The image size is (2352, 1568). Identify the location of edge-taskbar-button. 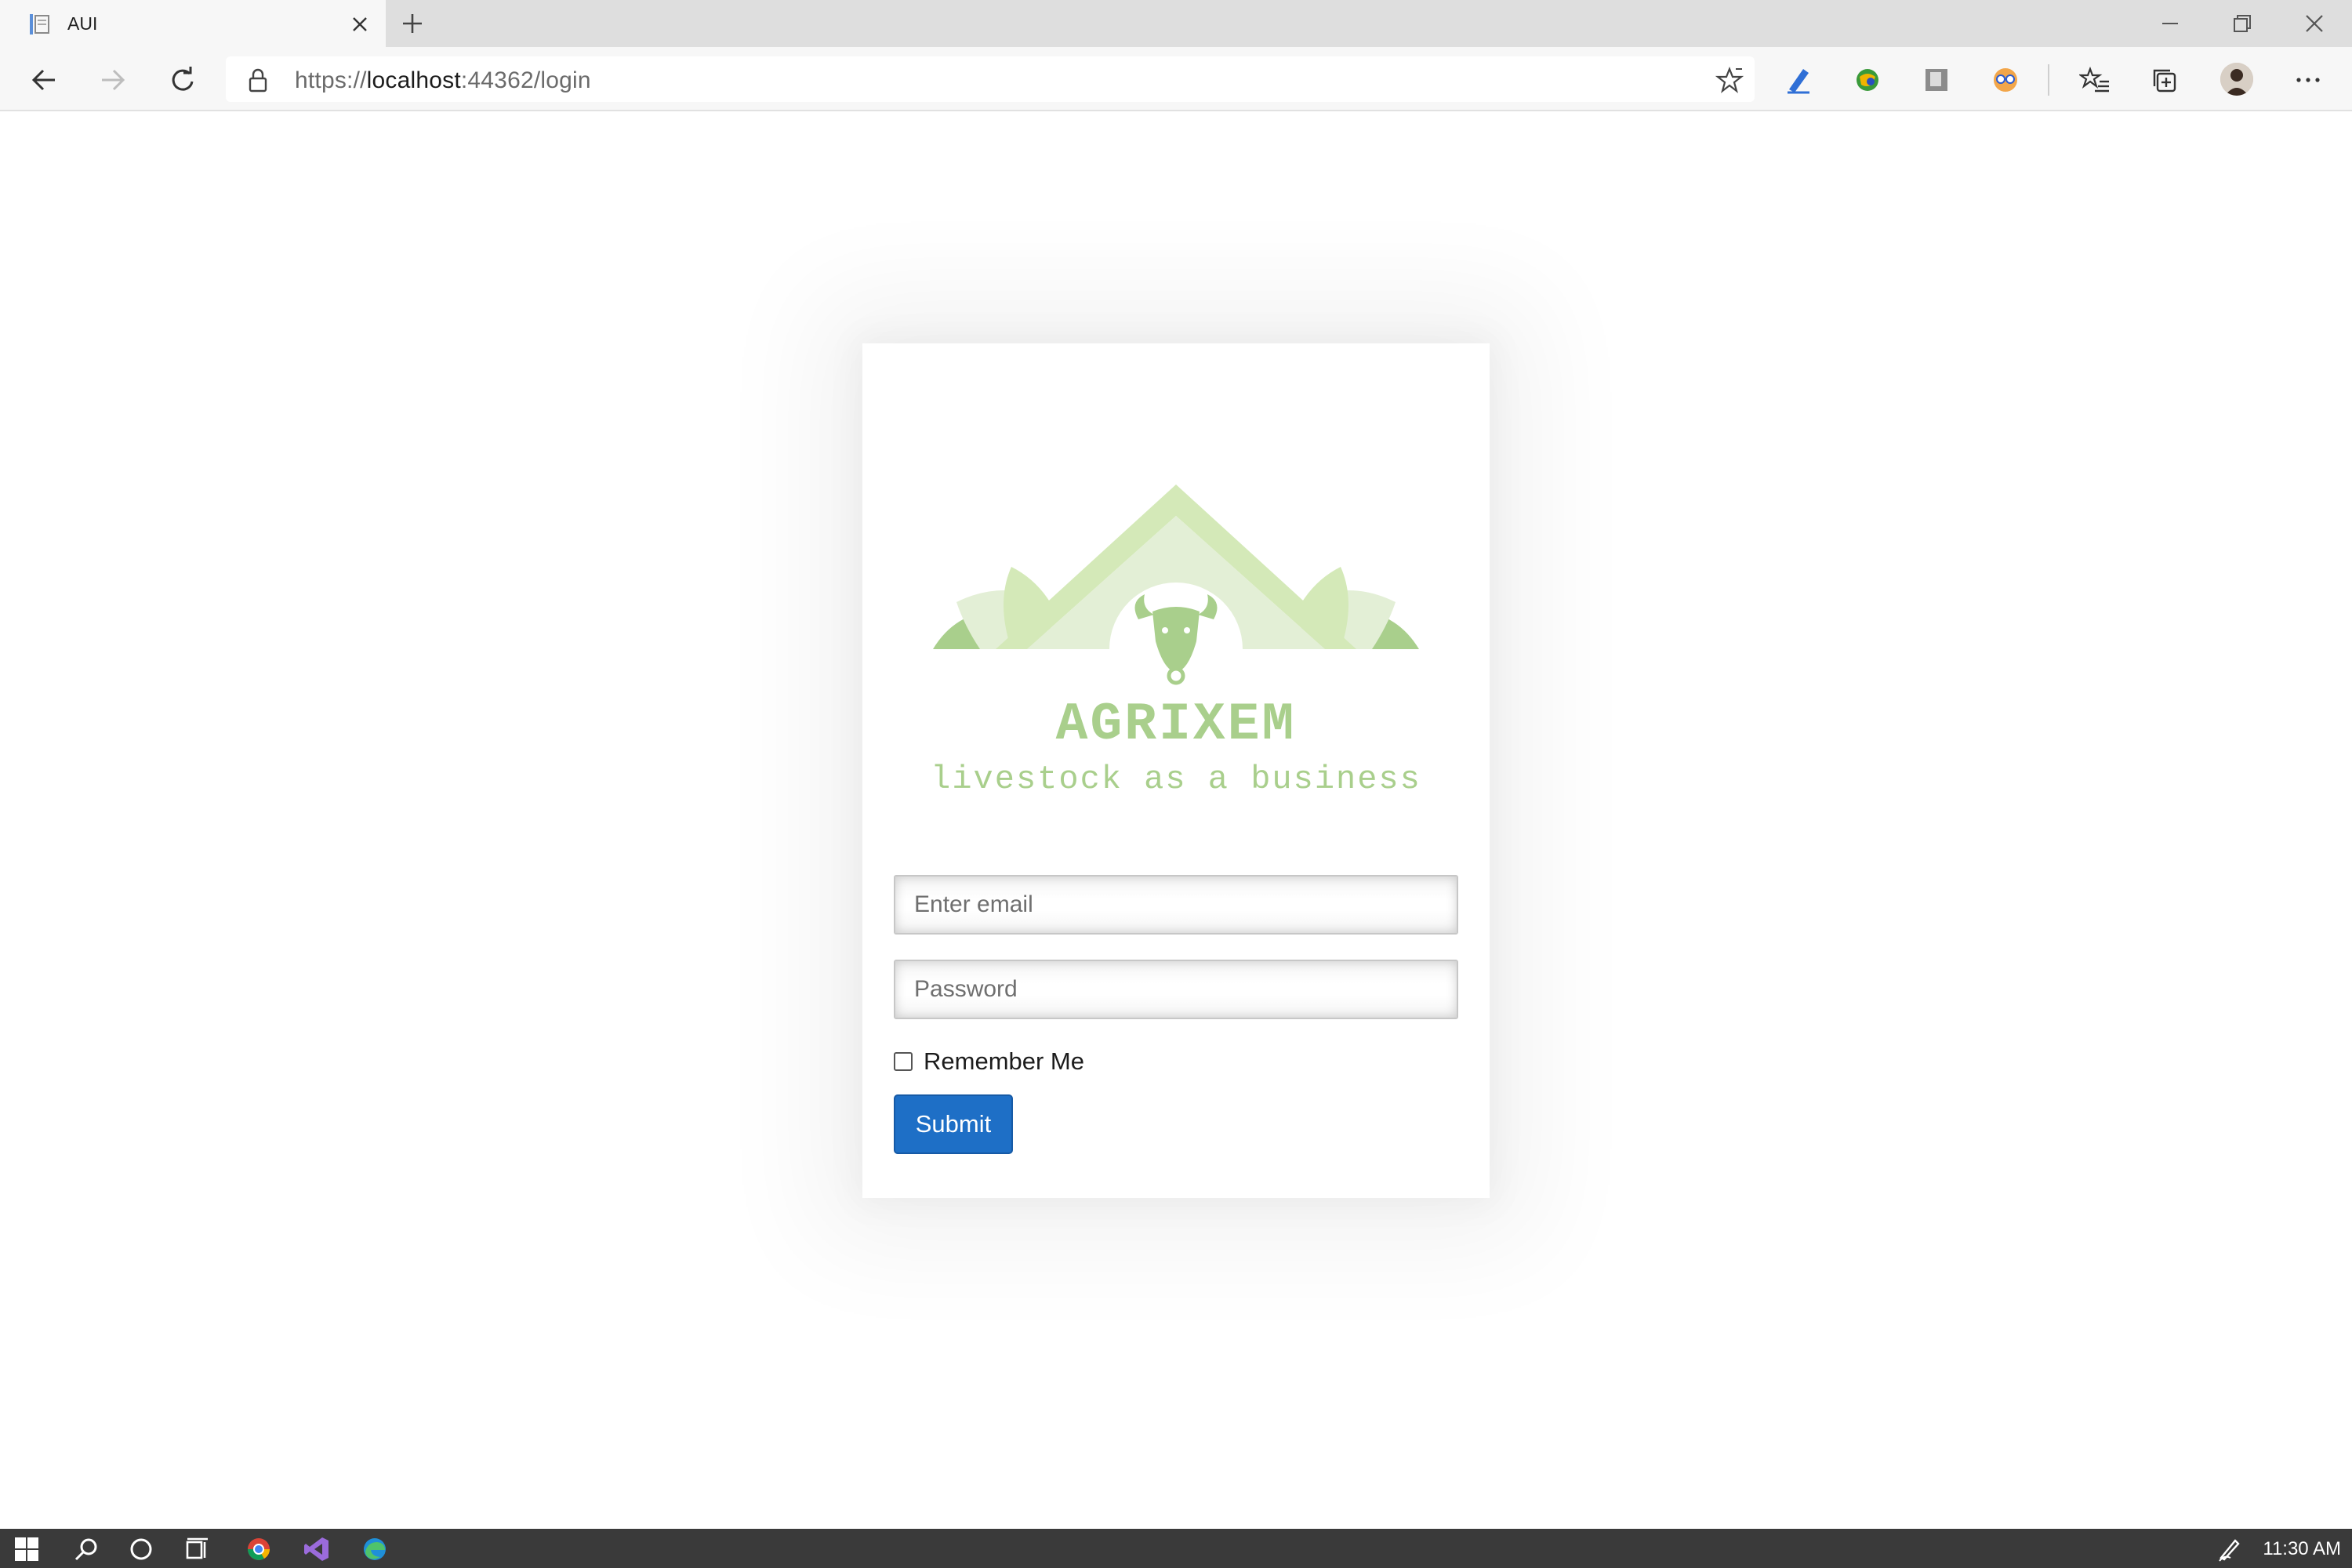
(375, 1549).